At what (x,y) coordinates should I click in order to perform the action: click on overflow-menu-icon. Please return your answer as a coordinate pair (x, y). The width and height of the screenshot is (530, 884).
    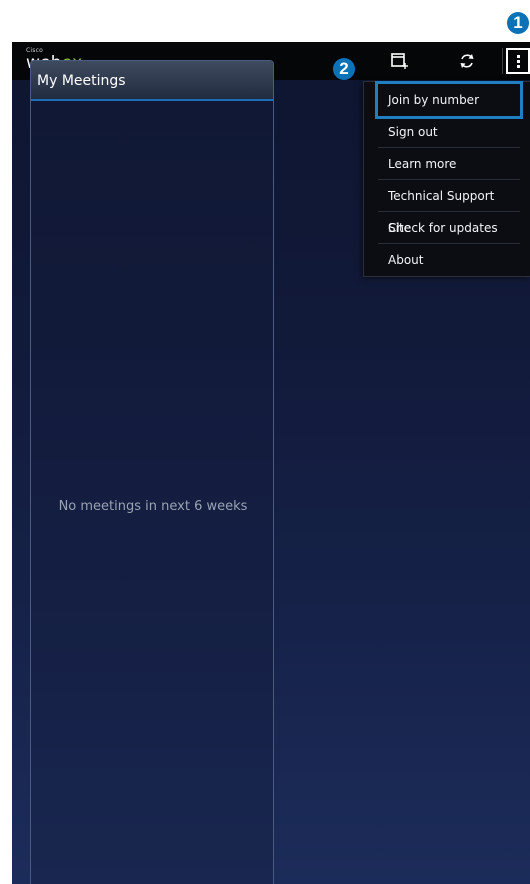
    Looking at the image, I should click on (518, 61).